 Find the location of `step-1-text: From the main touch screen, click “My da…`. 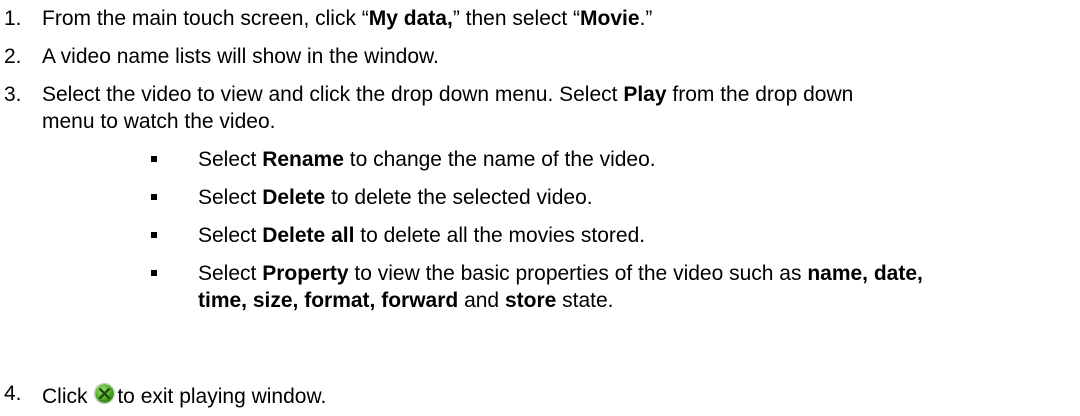

step-1-text: From the main touch screen, click “My da… is located at coordinates (347, 18).